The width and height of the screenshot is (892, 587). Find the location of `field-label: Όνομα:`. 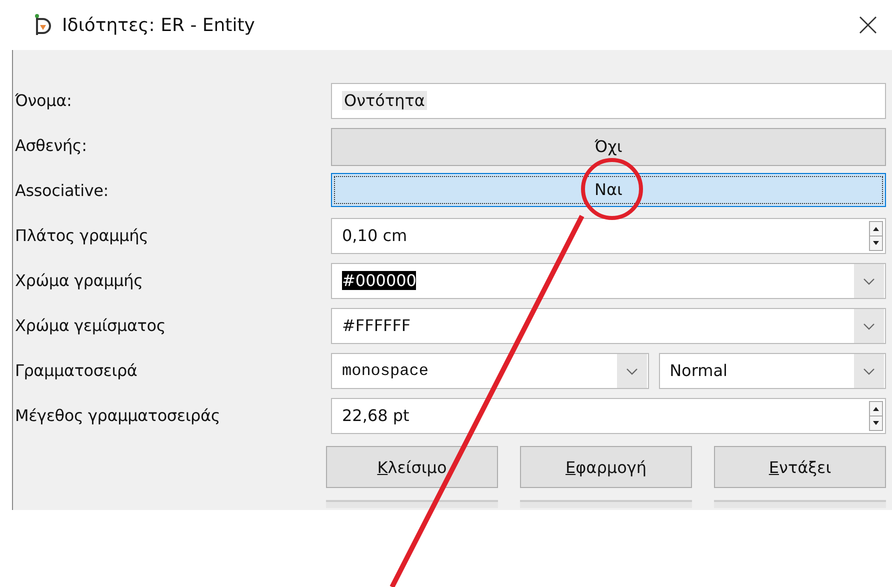

field-label: Όνομα: is located at coordinates (43, 100).